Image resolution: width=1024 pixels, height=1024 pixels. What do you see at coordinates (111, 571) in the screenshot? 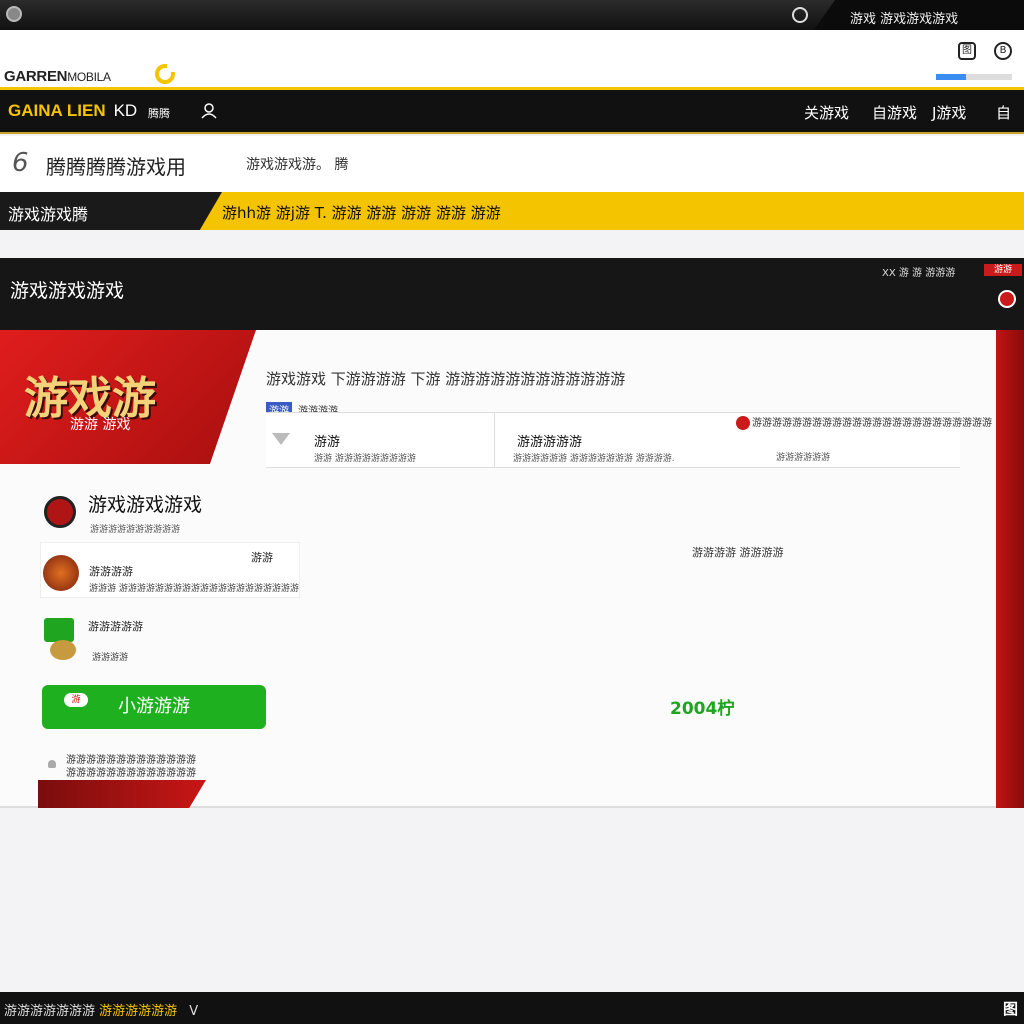
I see `item-title: 游游游游` at bounding box center [111, 571].